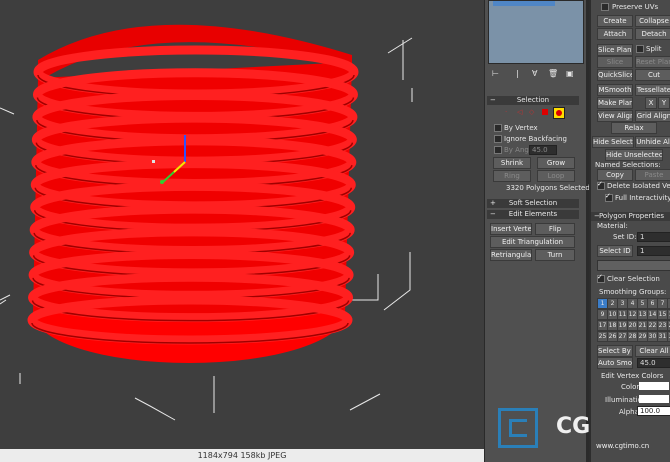 Image resolution: width=670 pixels, height=462 pixels. I want to click on clear-all-button: Clear All, so click(652, 351).